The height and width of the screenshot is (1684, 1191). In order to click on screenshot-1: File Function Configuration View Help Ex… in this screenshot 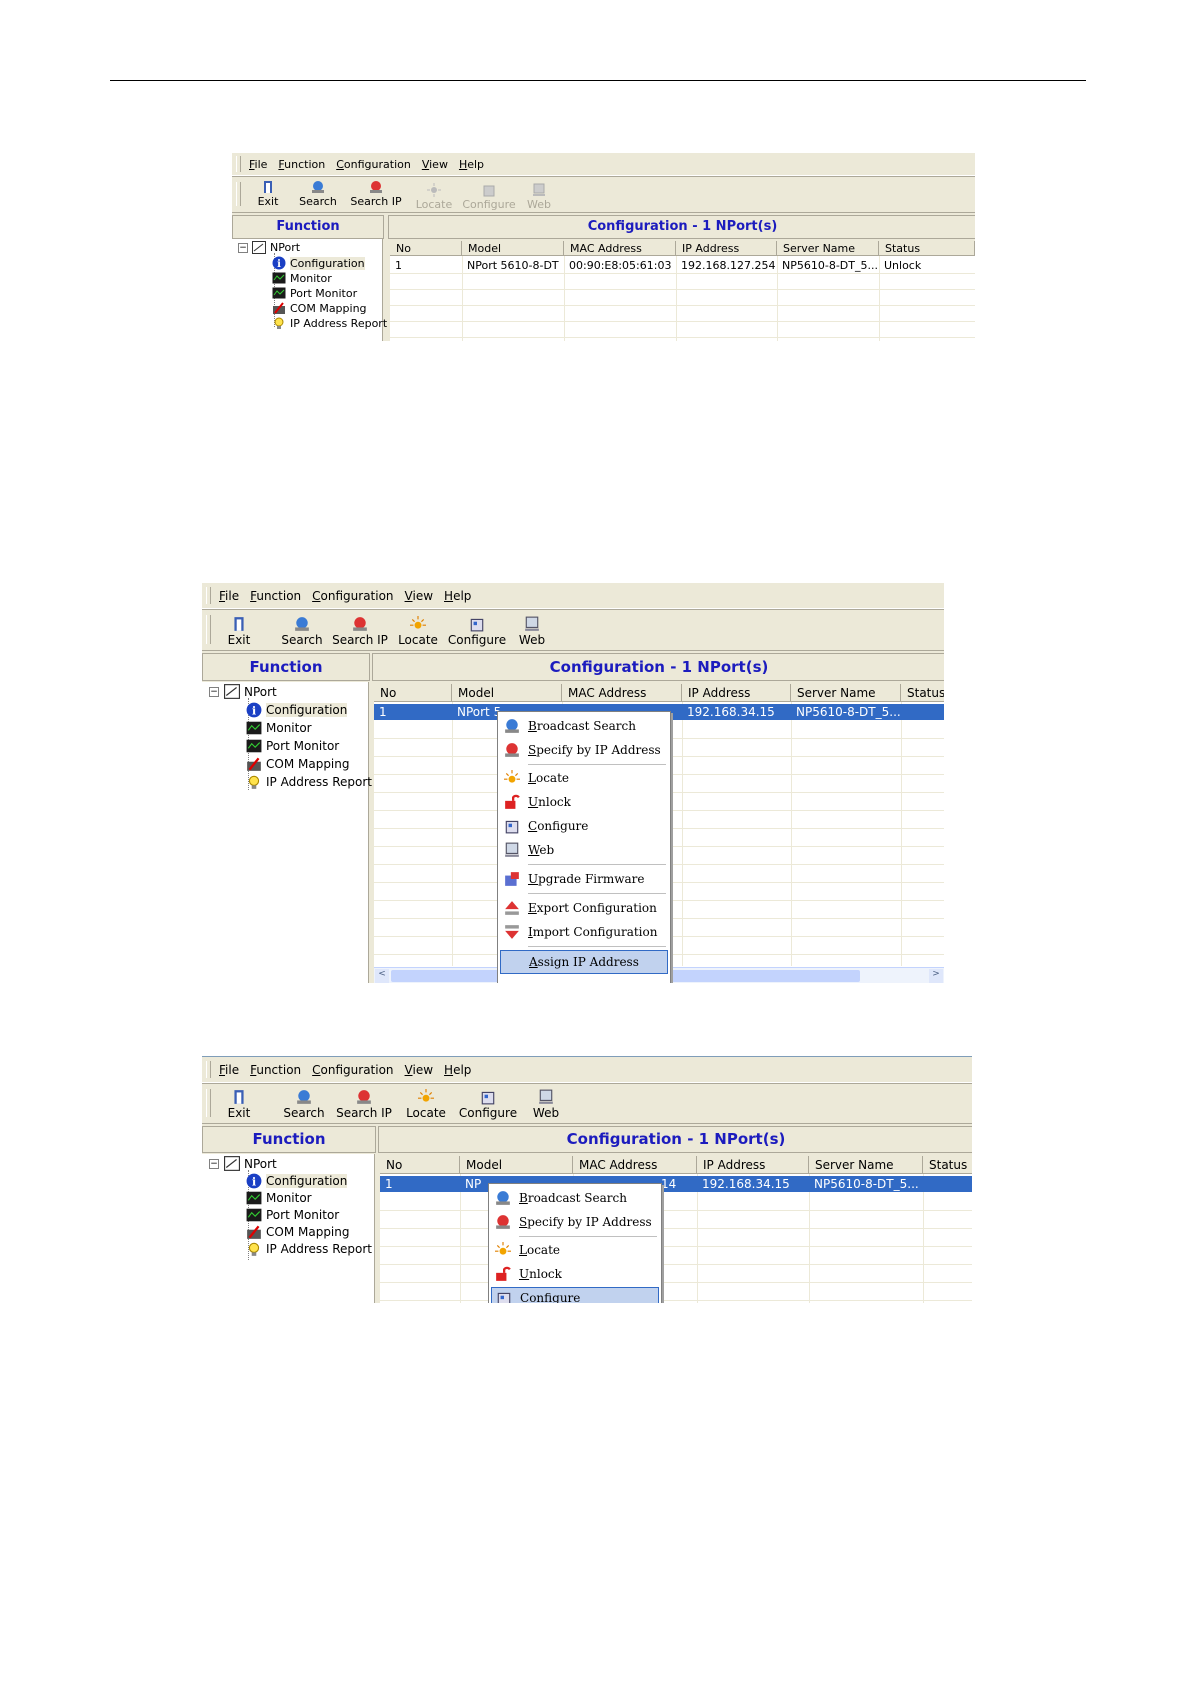, I will do `click(603, 247)`.